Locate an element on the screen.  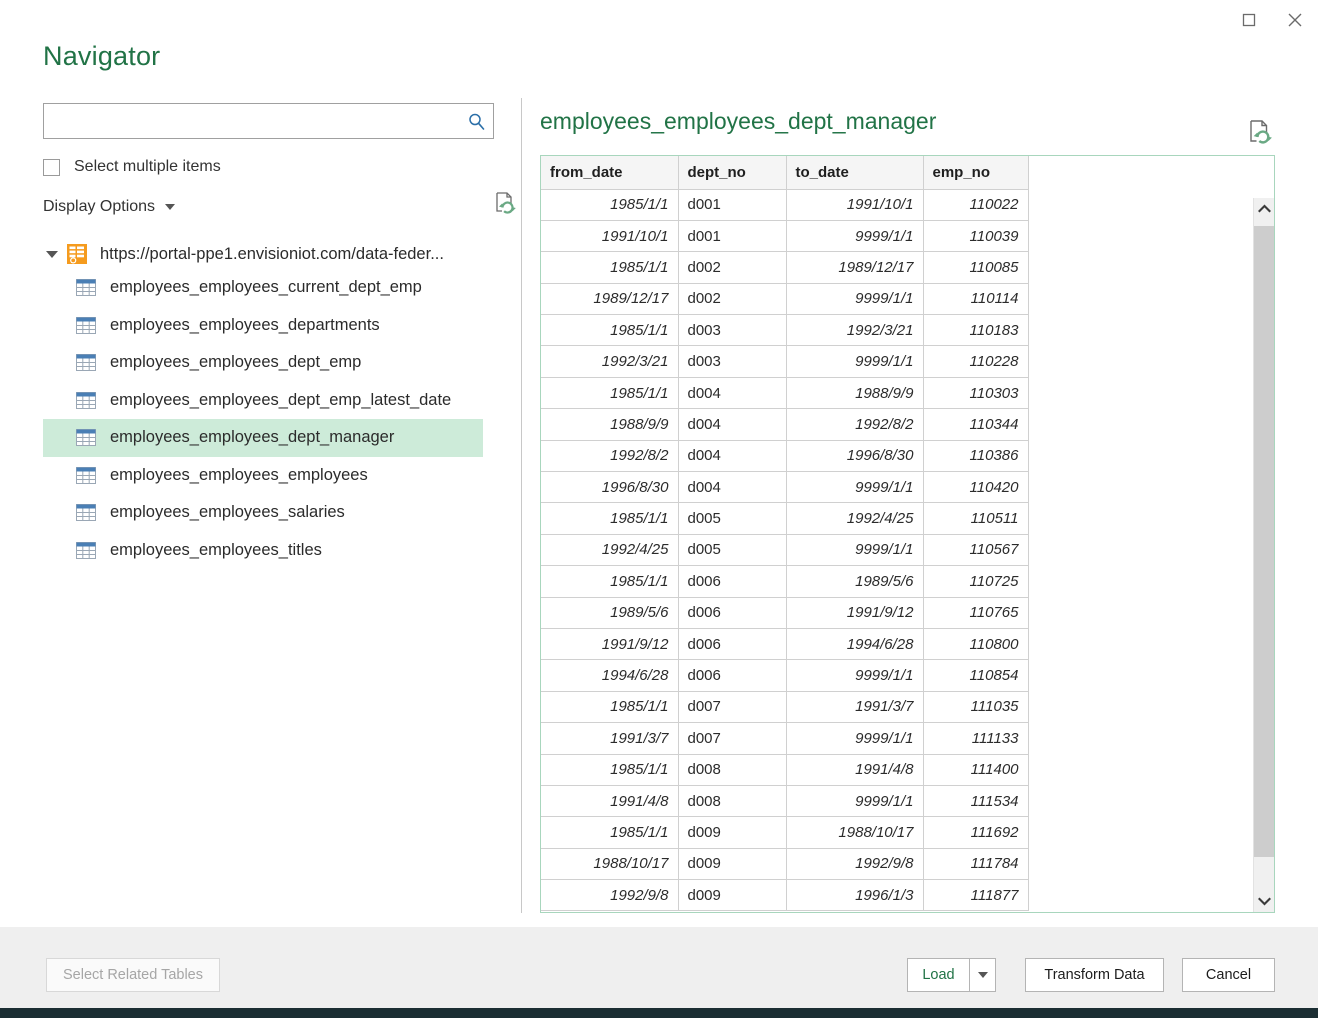
table-row: 1988/9/9 d004 1992/8/2 110344 is located at coordinates (785, 424).